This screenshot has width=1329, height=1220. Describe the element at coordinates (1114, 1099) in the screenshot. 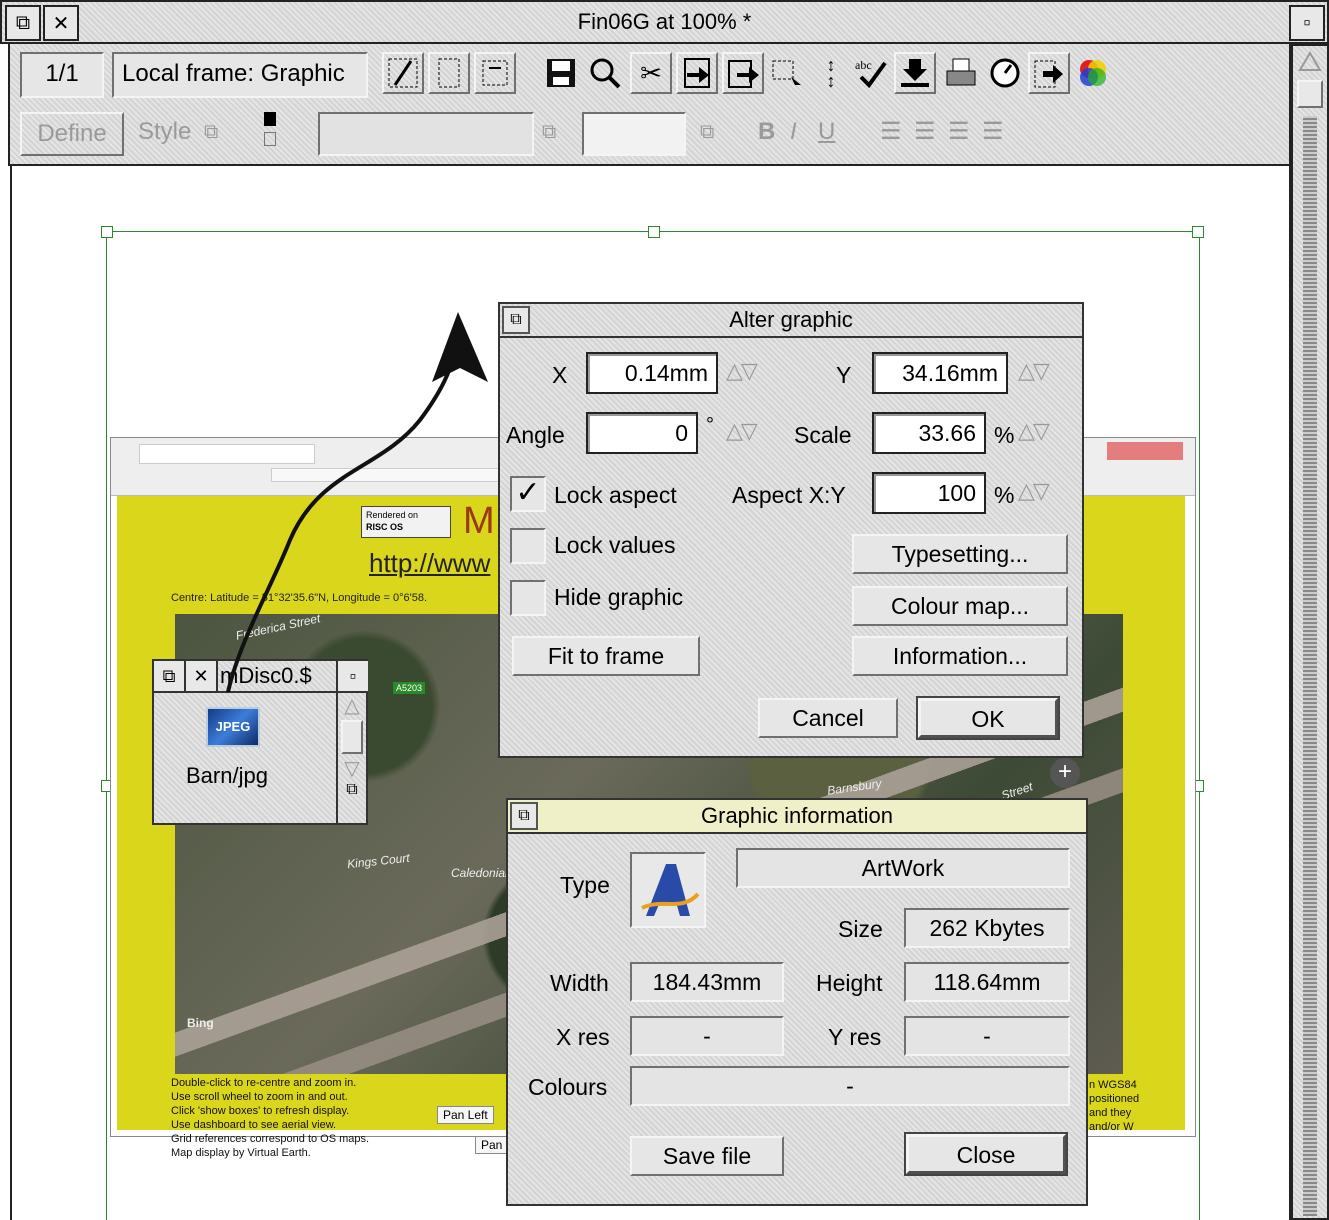

I see `note-line: positioned` at that location.